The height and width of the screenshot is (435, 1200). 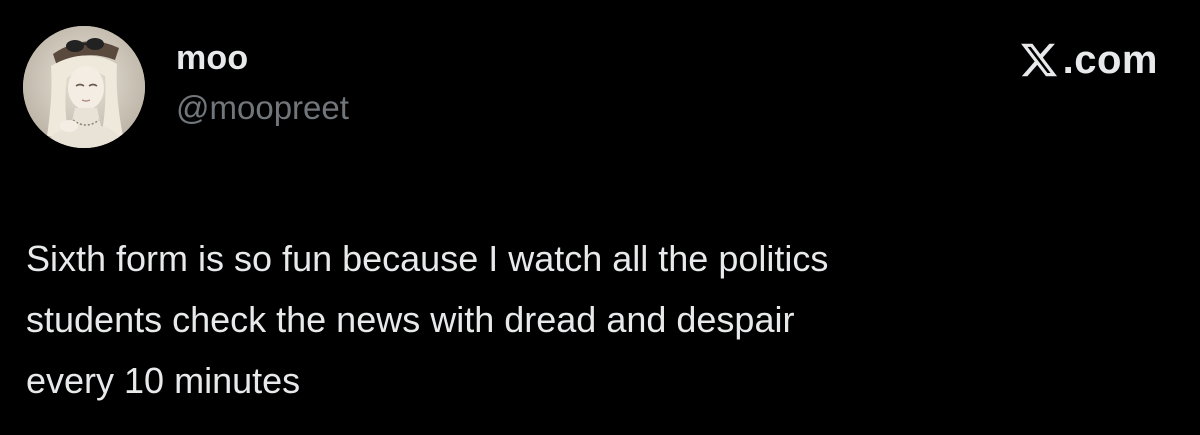 What do you see at coordinates (1038, 60) in the screenshot?
I see `x-logo-icon` at bounding box center [1038, 60].